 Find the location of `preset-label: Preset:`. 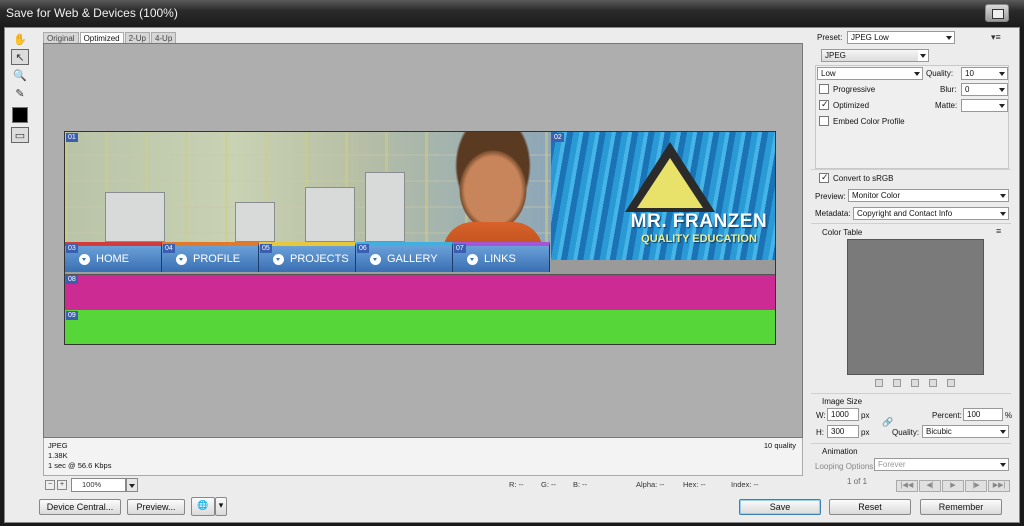

preset-label: Preset: is located at coordinates (830, 37).